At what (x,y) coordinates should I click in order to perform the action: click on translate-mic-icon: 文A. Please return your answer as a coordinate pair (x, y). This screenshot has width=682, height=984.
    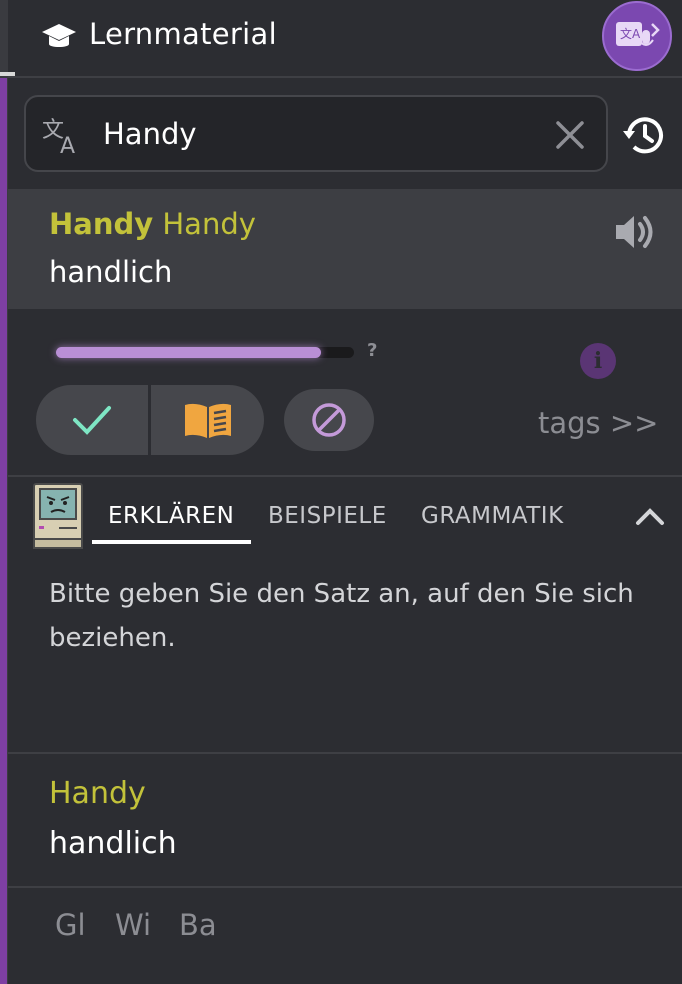
    Looking at the image, I should click on (638, 34).